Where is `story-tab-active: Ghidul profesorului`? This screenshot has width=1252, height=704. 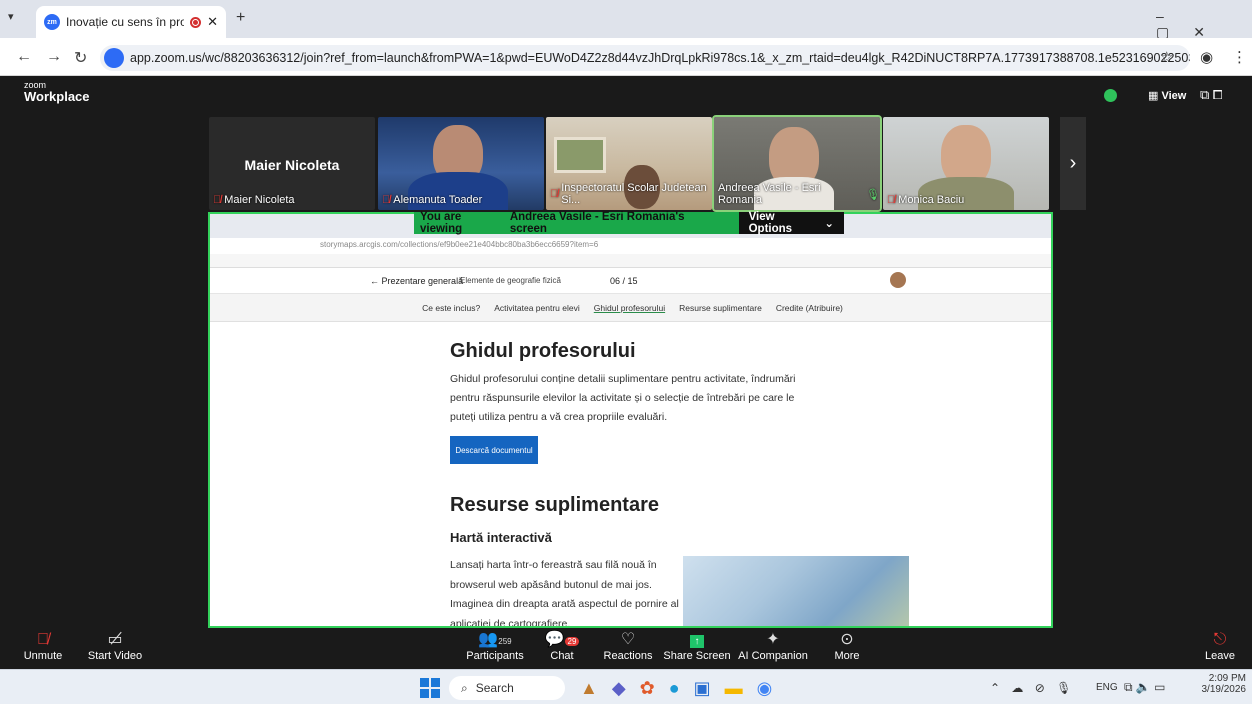
story-tab-active: Ghidul profesorului is located at coordinates (629, 308).